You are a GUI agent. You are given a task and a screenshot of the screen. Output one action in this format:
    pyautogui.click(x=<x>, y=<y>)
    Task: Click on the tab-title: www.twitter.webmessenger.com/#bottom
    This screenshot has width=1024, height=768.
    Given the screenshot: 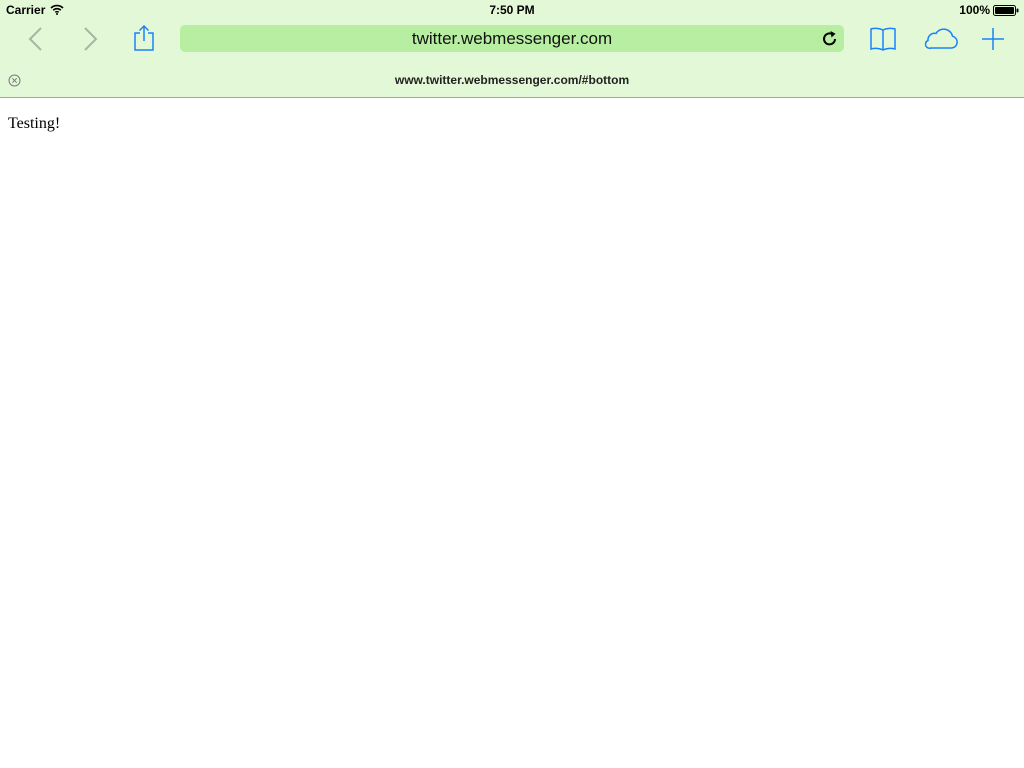 What is the action you would take?
    pyautogui.click(x=512, y=80)
    